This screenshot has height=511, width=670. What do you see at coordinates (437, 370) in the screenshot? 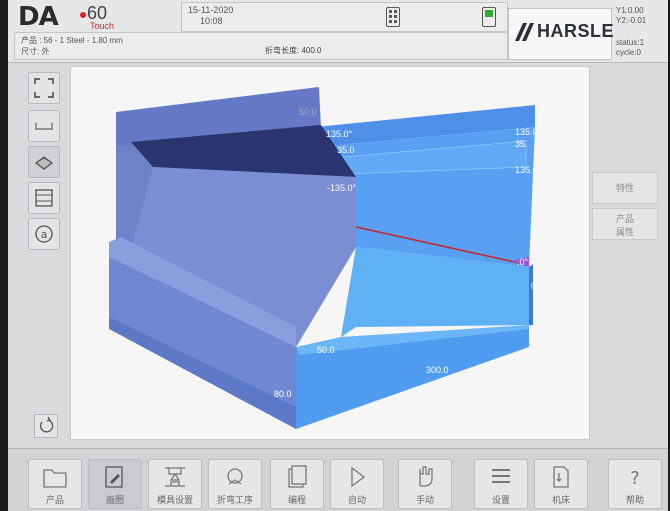
I see `dim-label: 300.0` at bounding box center [437, 370].